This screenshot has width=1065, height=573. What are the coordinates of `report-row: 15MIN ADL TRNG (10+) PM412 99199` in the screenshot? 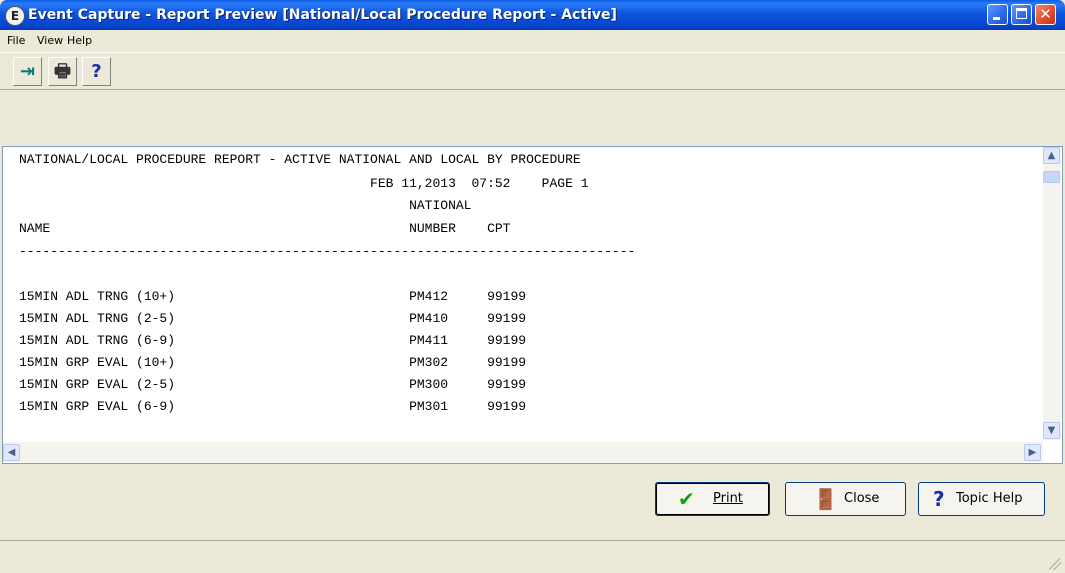 It's located at (273, 296).